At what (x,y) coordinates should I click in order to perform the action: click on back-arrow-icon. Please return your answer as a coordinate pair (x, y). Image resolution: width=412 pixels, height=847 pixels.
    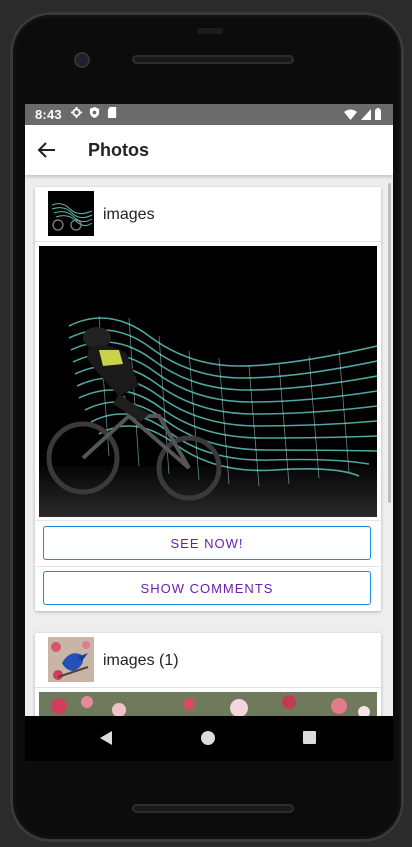
    Looking at the image, I should click on (47, 150).